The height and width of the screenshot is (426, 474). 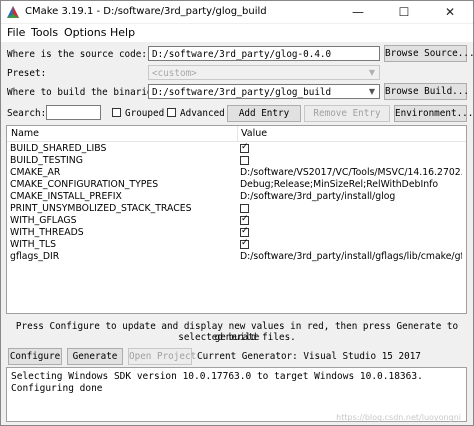 I want to click on table-header: Name Value, so click(x=236, y=134).